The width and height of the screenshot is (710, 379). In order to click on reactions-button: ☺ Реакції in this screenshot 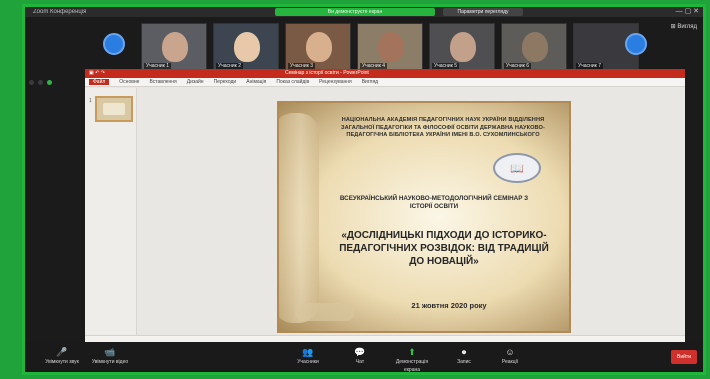, I will do `click(510, 358)`.